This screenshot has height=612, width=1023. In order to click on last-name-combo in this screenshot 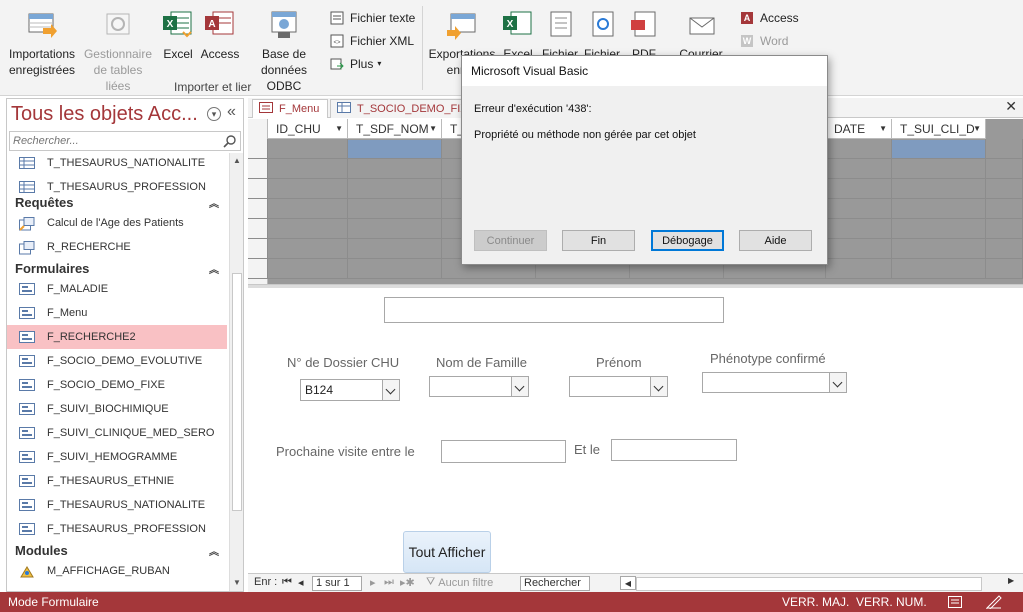, I will do `click(479, 386)`.